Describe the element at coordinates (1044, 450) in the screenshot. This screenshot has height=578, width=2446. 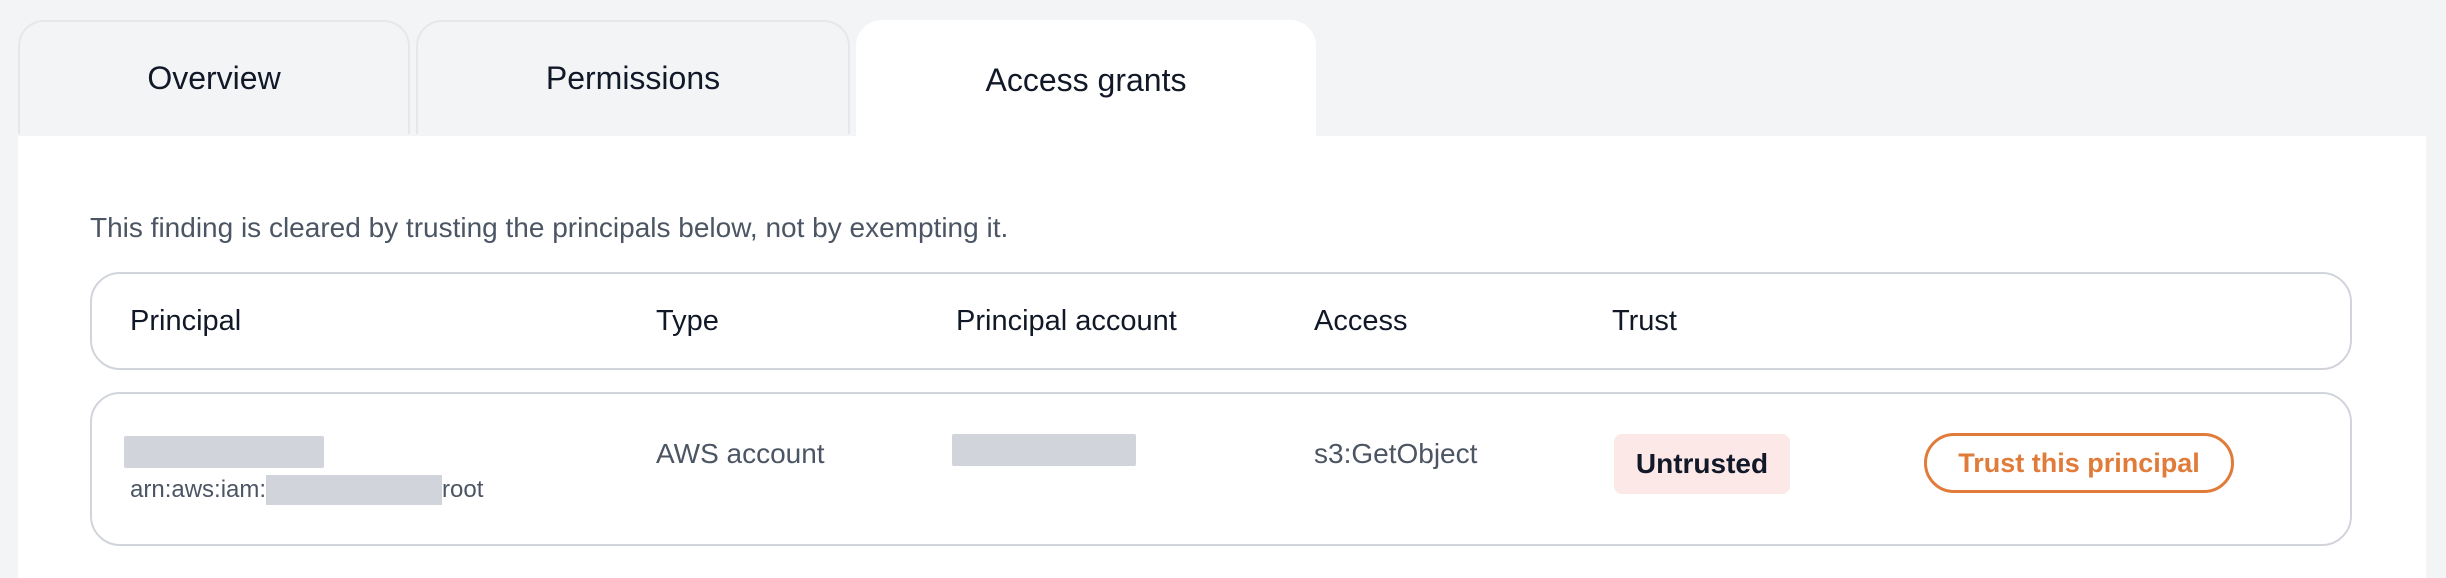
I see `principal-account-redacted` at that location.